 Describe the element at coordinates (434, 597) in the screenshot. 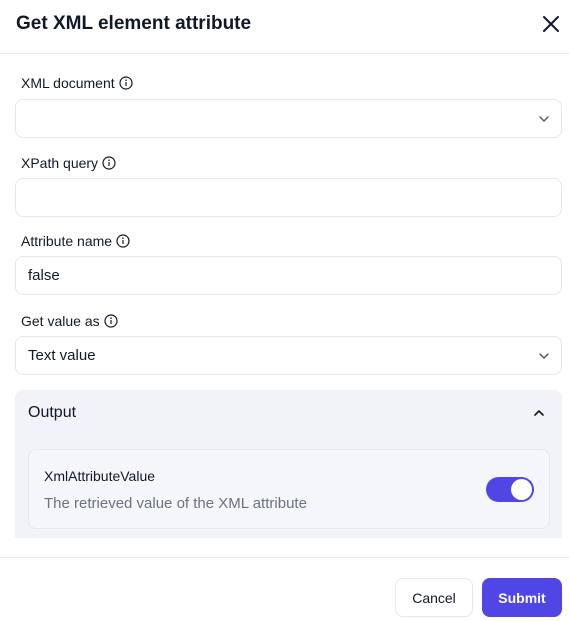

I see `cancel-button: Cancel` at that location.